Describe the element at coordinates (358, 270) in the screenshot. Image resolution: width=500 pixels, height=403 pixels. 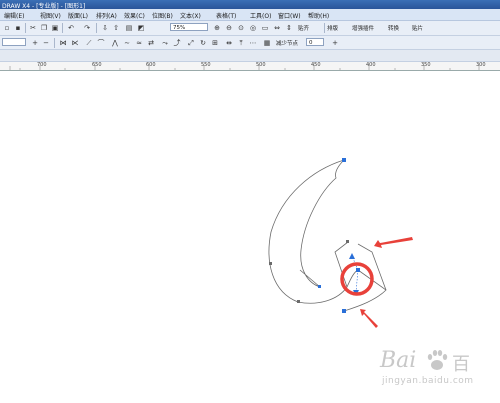
I see `selected-node` at that location.